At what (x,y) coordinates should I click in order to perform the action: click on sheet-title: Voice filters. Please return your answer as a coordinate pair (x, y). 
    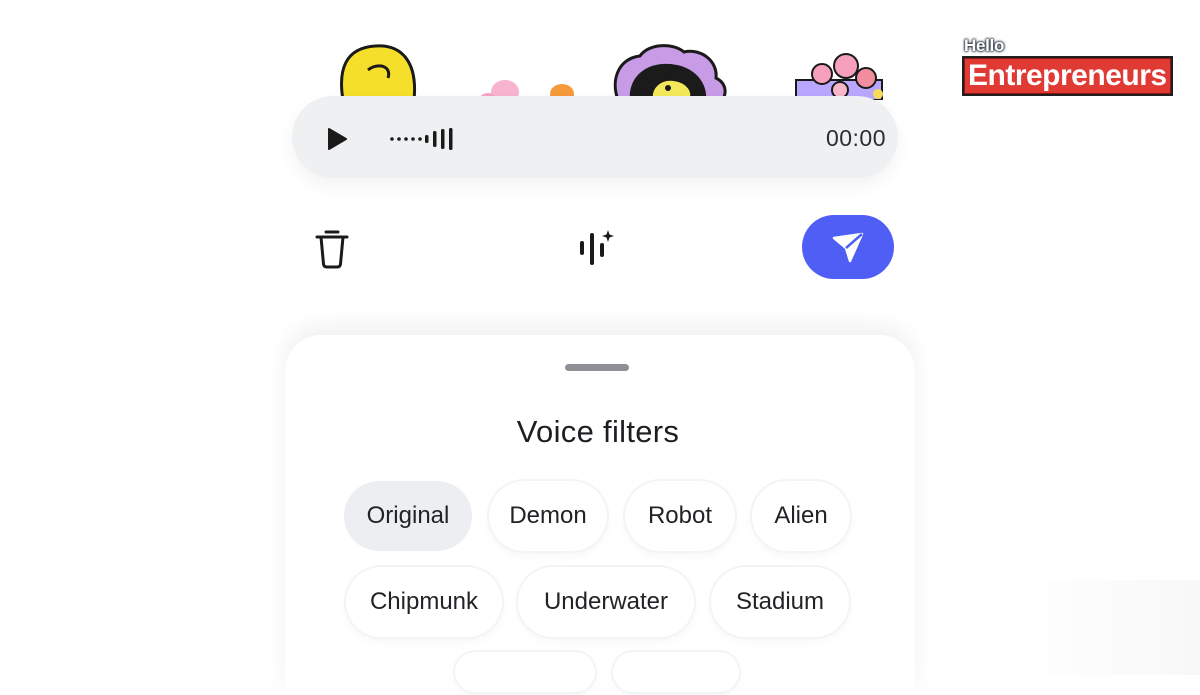
    Looking at the image, I should click on (598, 431).